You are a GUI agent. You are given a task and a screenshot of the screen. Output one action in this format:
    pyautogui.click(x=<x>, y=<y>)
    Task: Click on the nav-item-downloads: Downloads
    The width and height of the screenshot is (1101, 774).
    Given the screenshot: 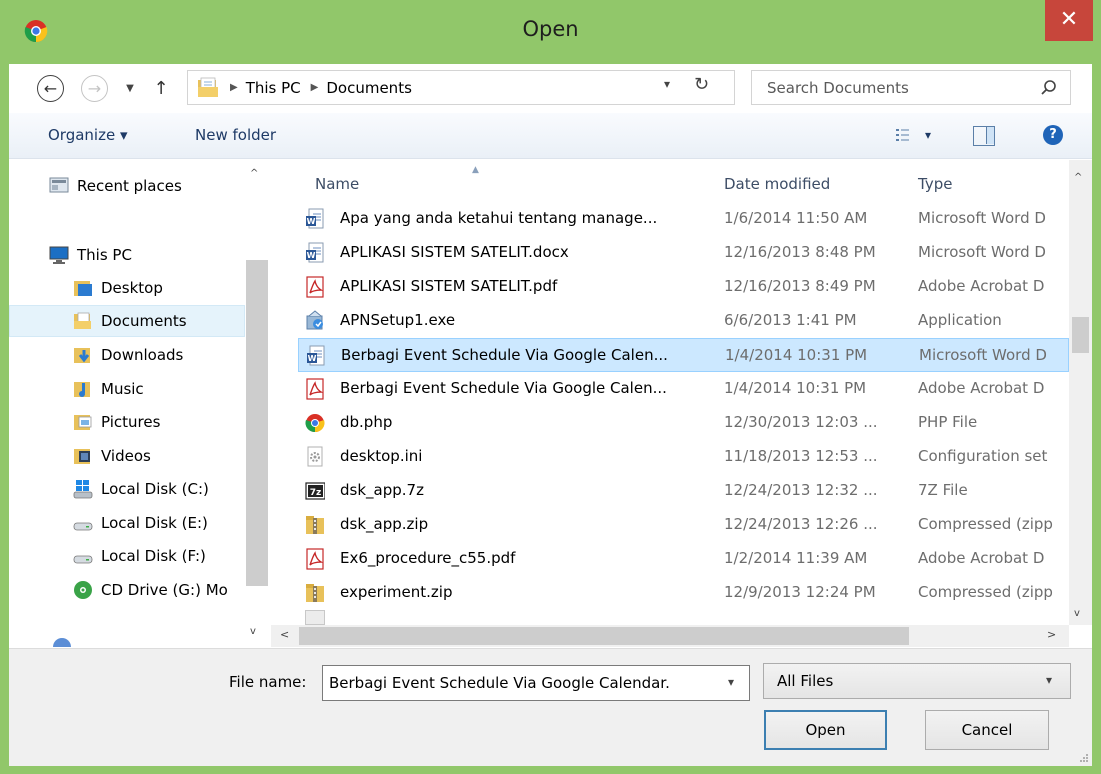 What is the action you would take?
    pyautogui.click(x=127, y=355)
    